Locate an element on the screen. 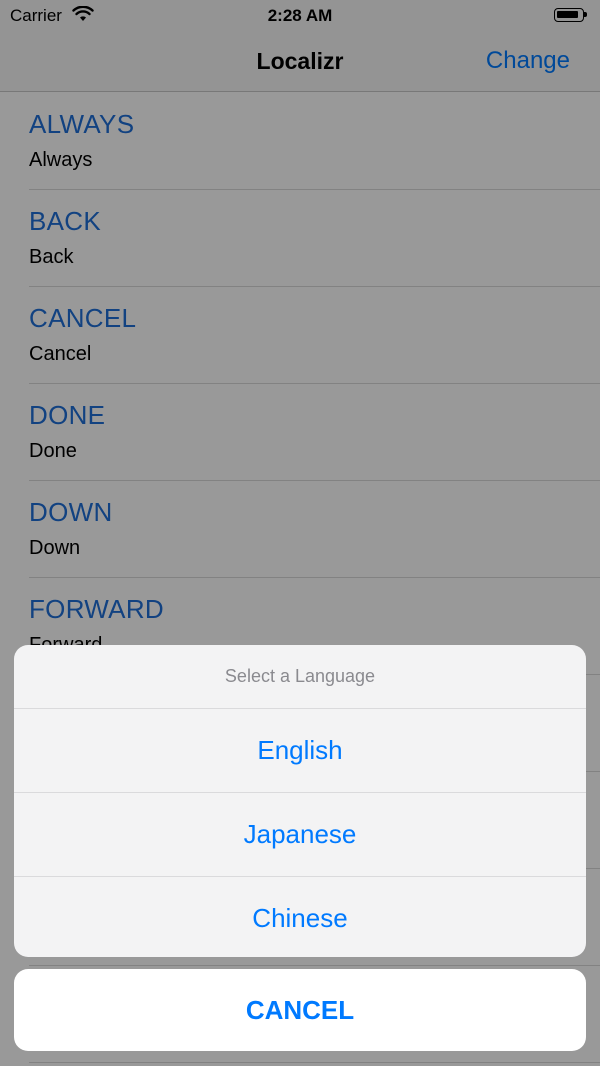  option-english: English is located at coordinates (300, 751).